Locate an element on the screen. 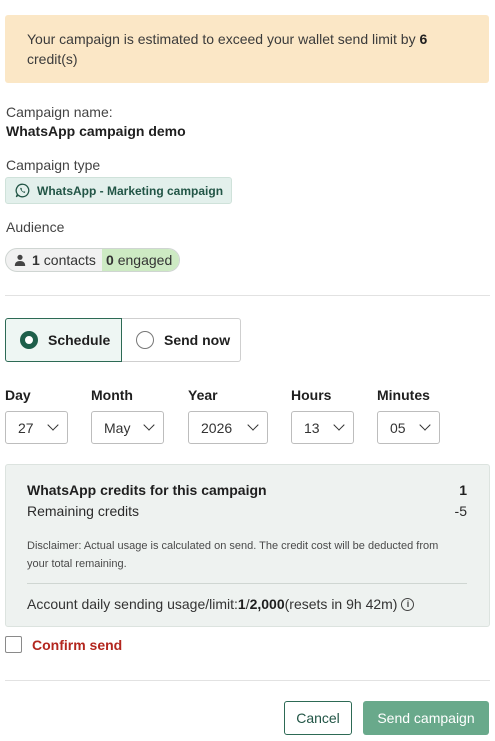 The height and width of the screenshot is (741, 495). month-label: Month is located at coordinates (112, 395).